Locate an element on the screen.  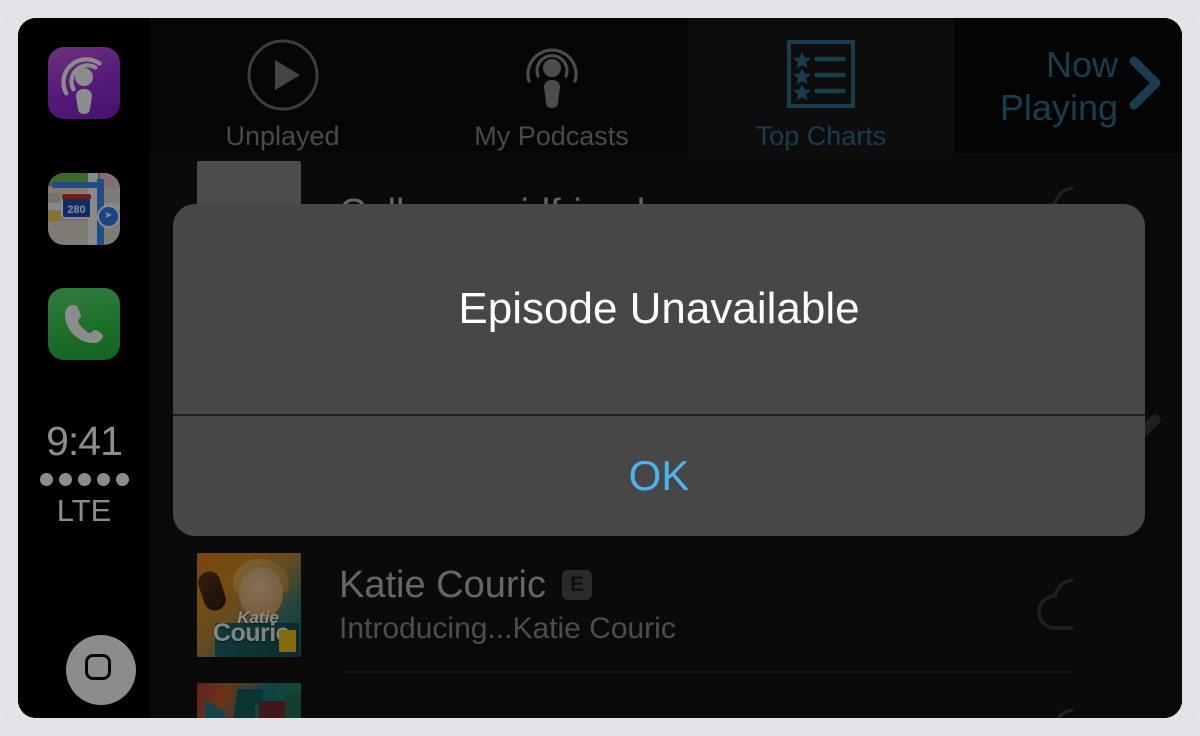
ok-button-label: OK is located at coordinates (659, 475).